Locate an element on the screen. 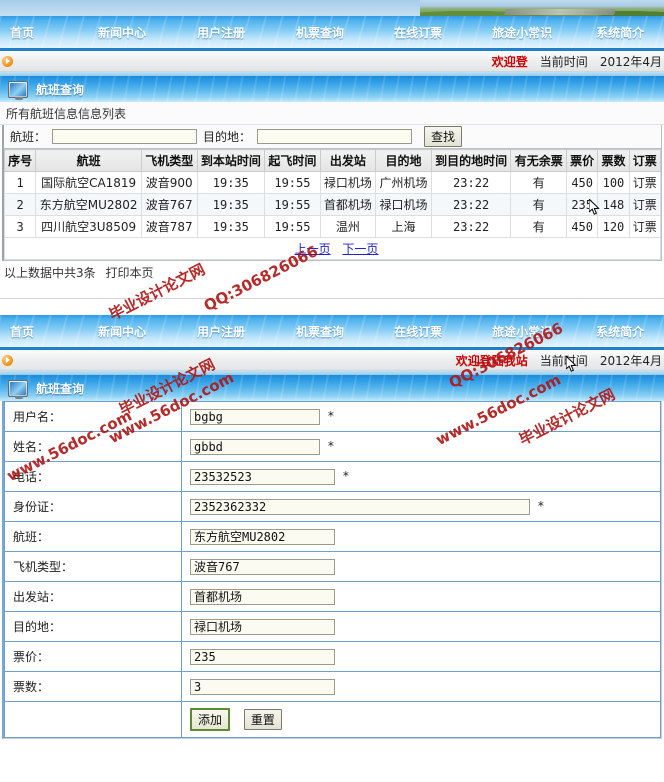 The width and height of the screenshot is (664, 782). th-price: 票价 is located at coordinates (582, 160).